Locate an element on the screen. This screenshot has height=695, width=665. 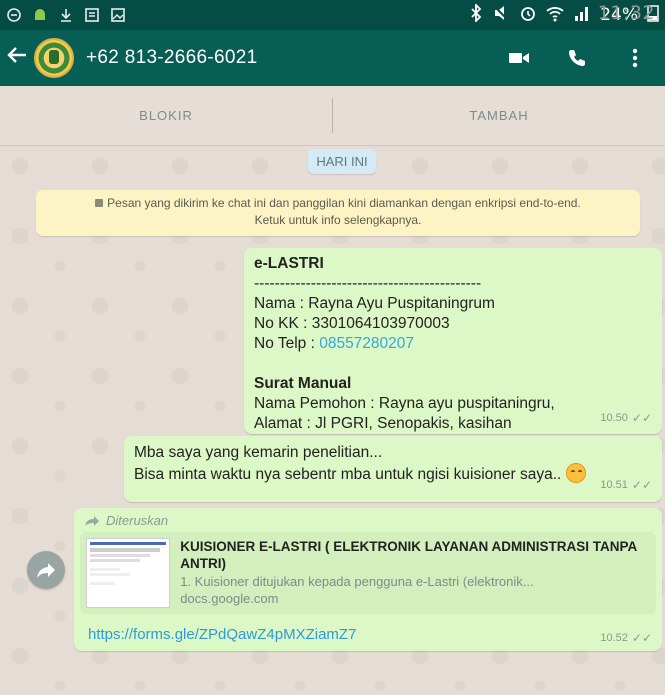
voice-call-icon is located at coordinates (577, 58).